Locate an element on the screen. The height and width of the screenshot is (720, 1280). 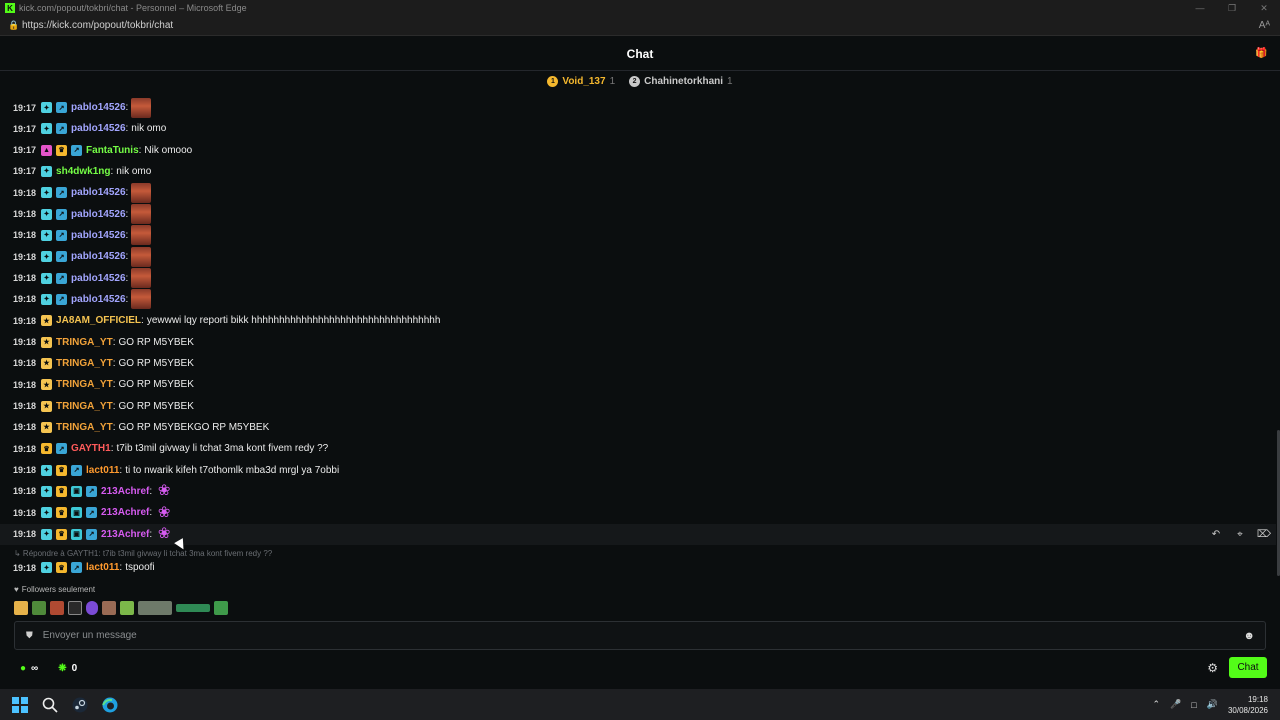
volume-icon: 🔊 is located at coordinates (1212, 704).